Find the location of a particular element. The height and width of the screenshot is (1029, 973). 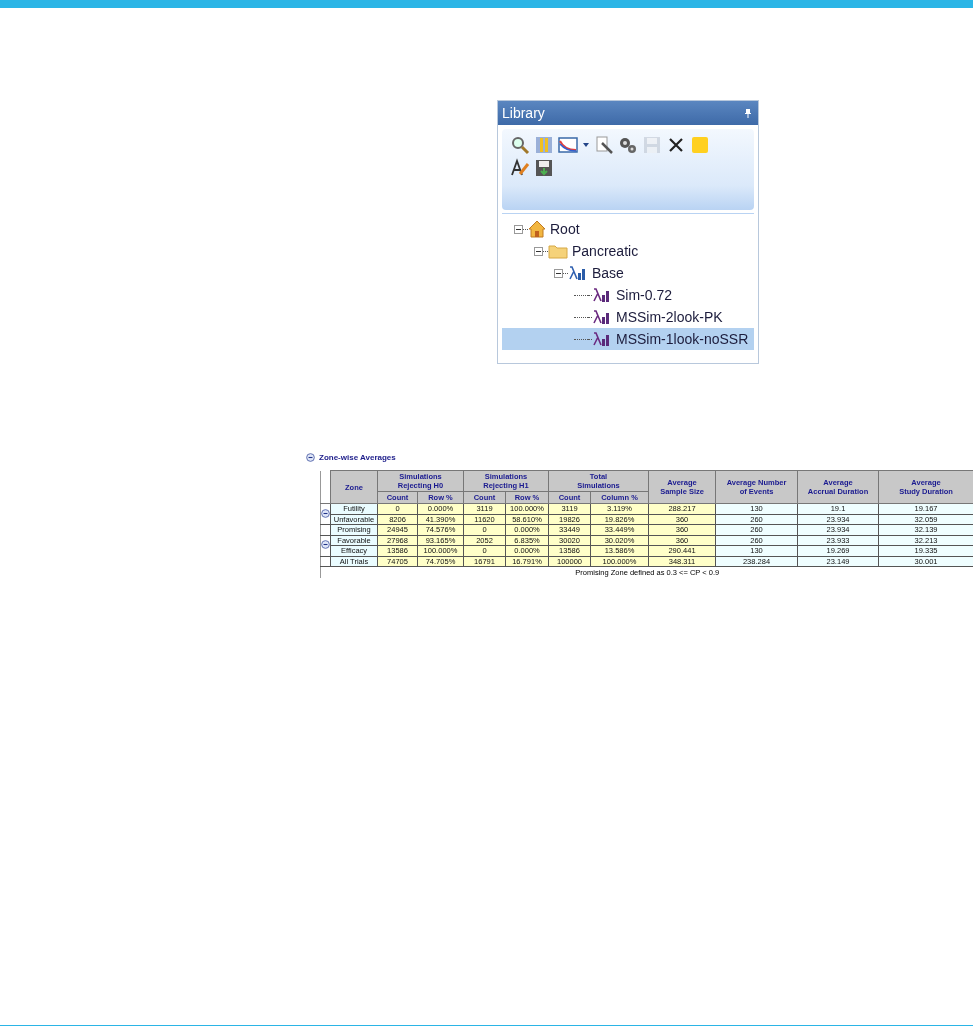

pin-icon is located at coordinates (748, 113).